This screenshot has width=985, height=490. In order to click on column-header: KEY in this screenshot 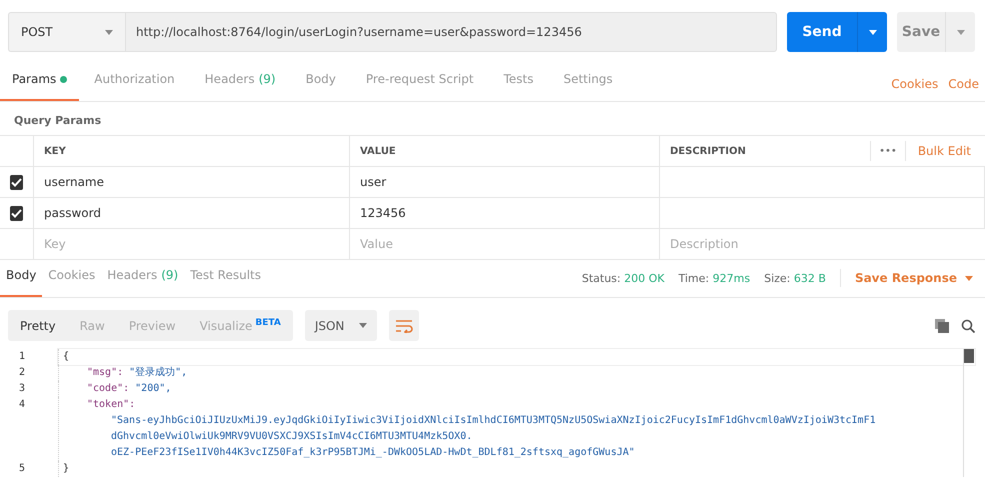, I will do `click(192, 151)`.